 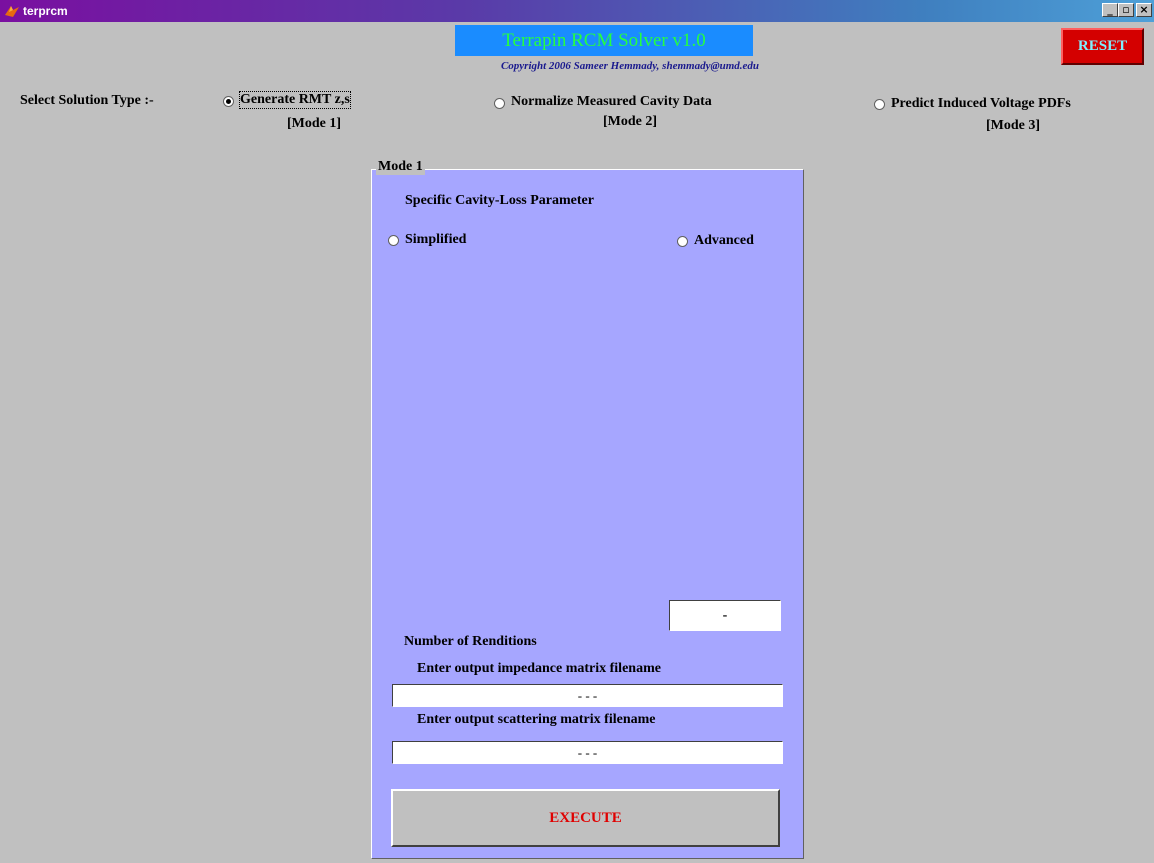 I want to click on maximize-button: ▫, so click(x=1126, y=10).